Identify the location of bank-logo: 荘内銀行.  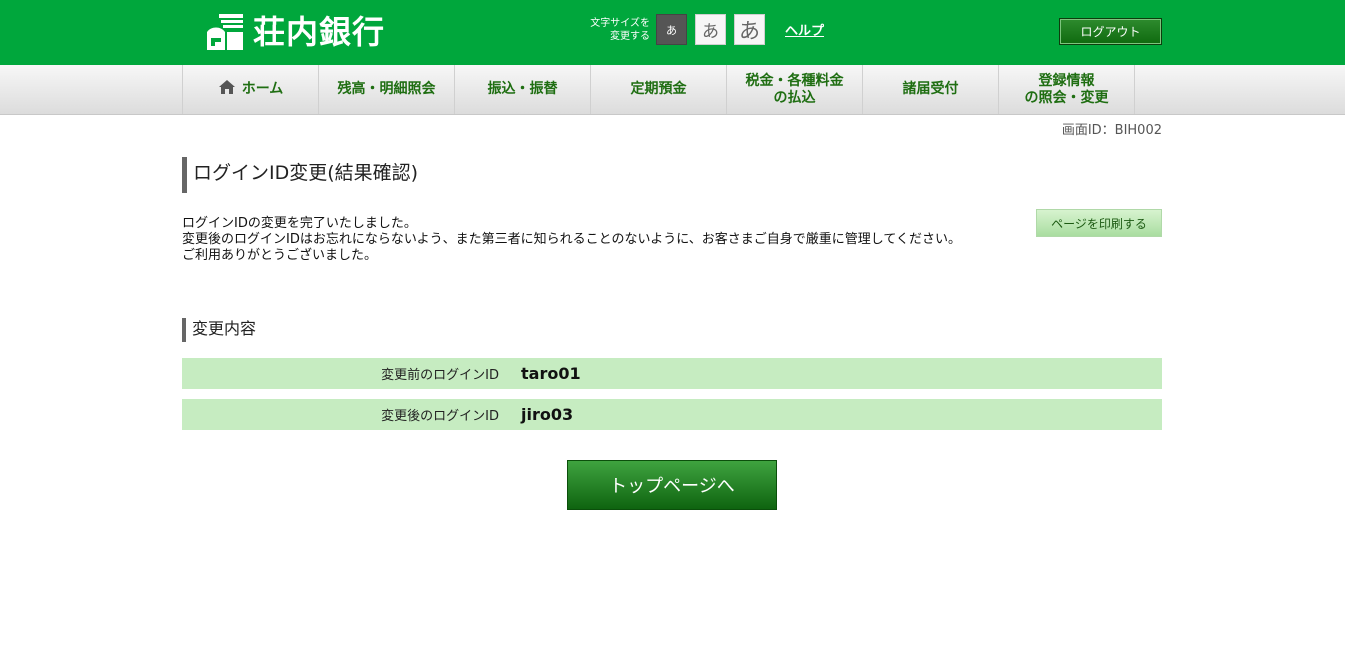
(295, 32).